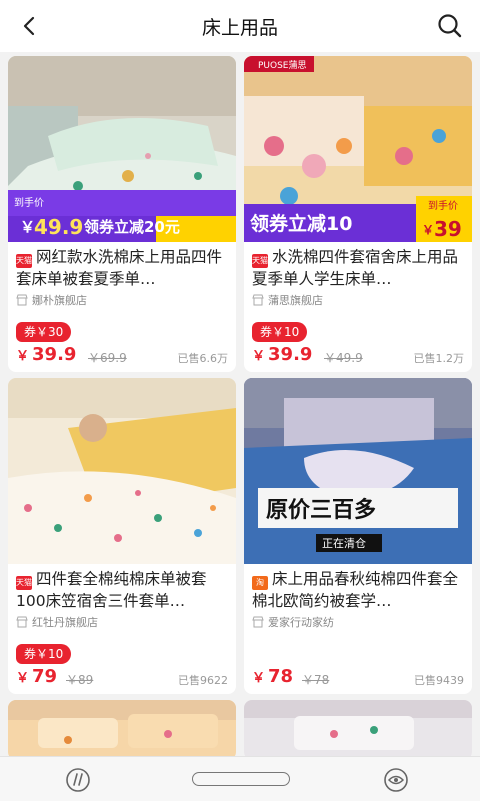  What do you see at coordinates (282, 65) in the screenshot?
I see `image-brand: PUOSE蒲思` at bounding box center [282, 65].